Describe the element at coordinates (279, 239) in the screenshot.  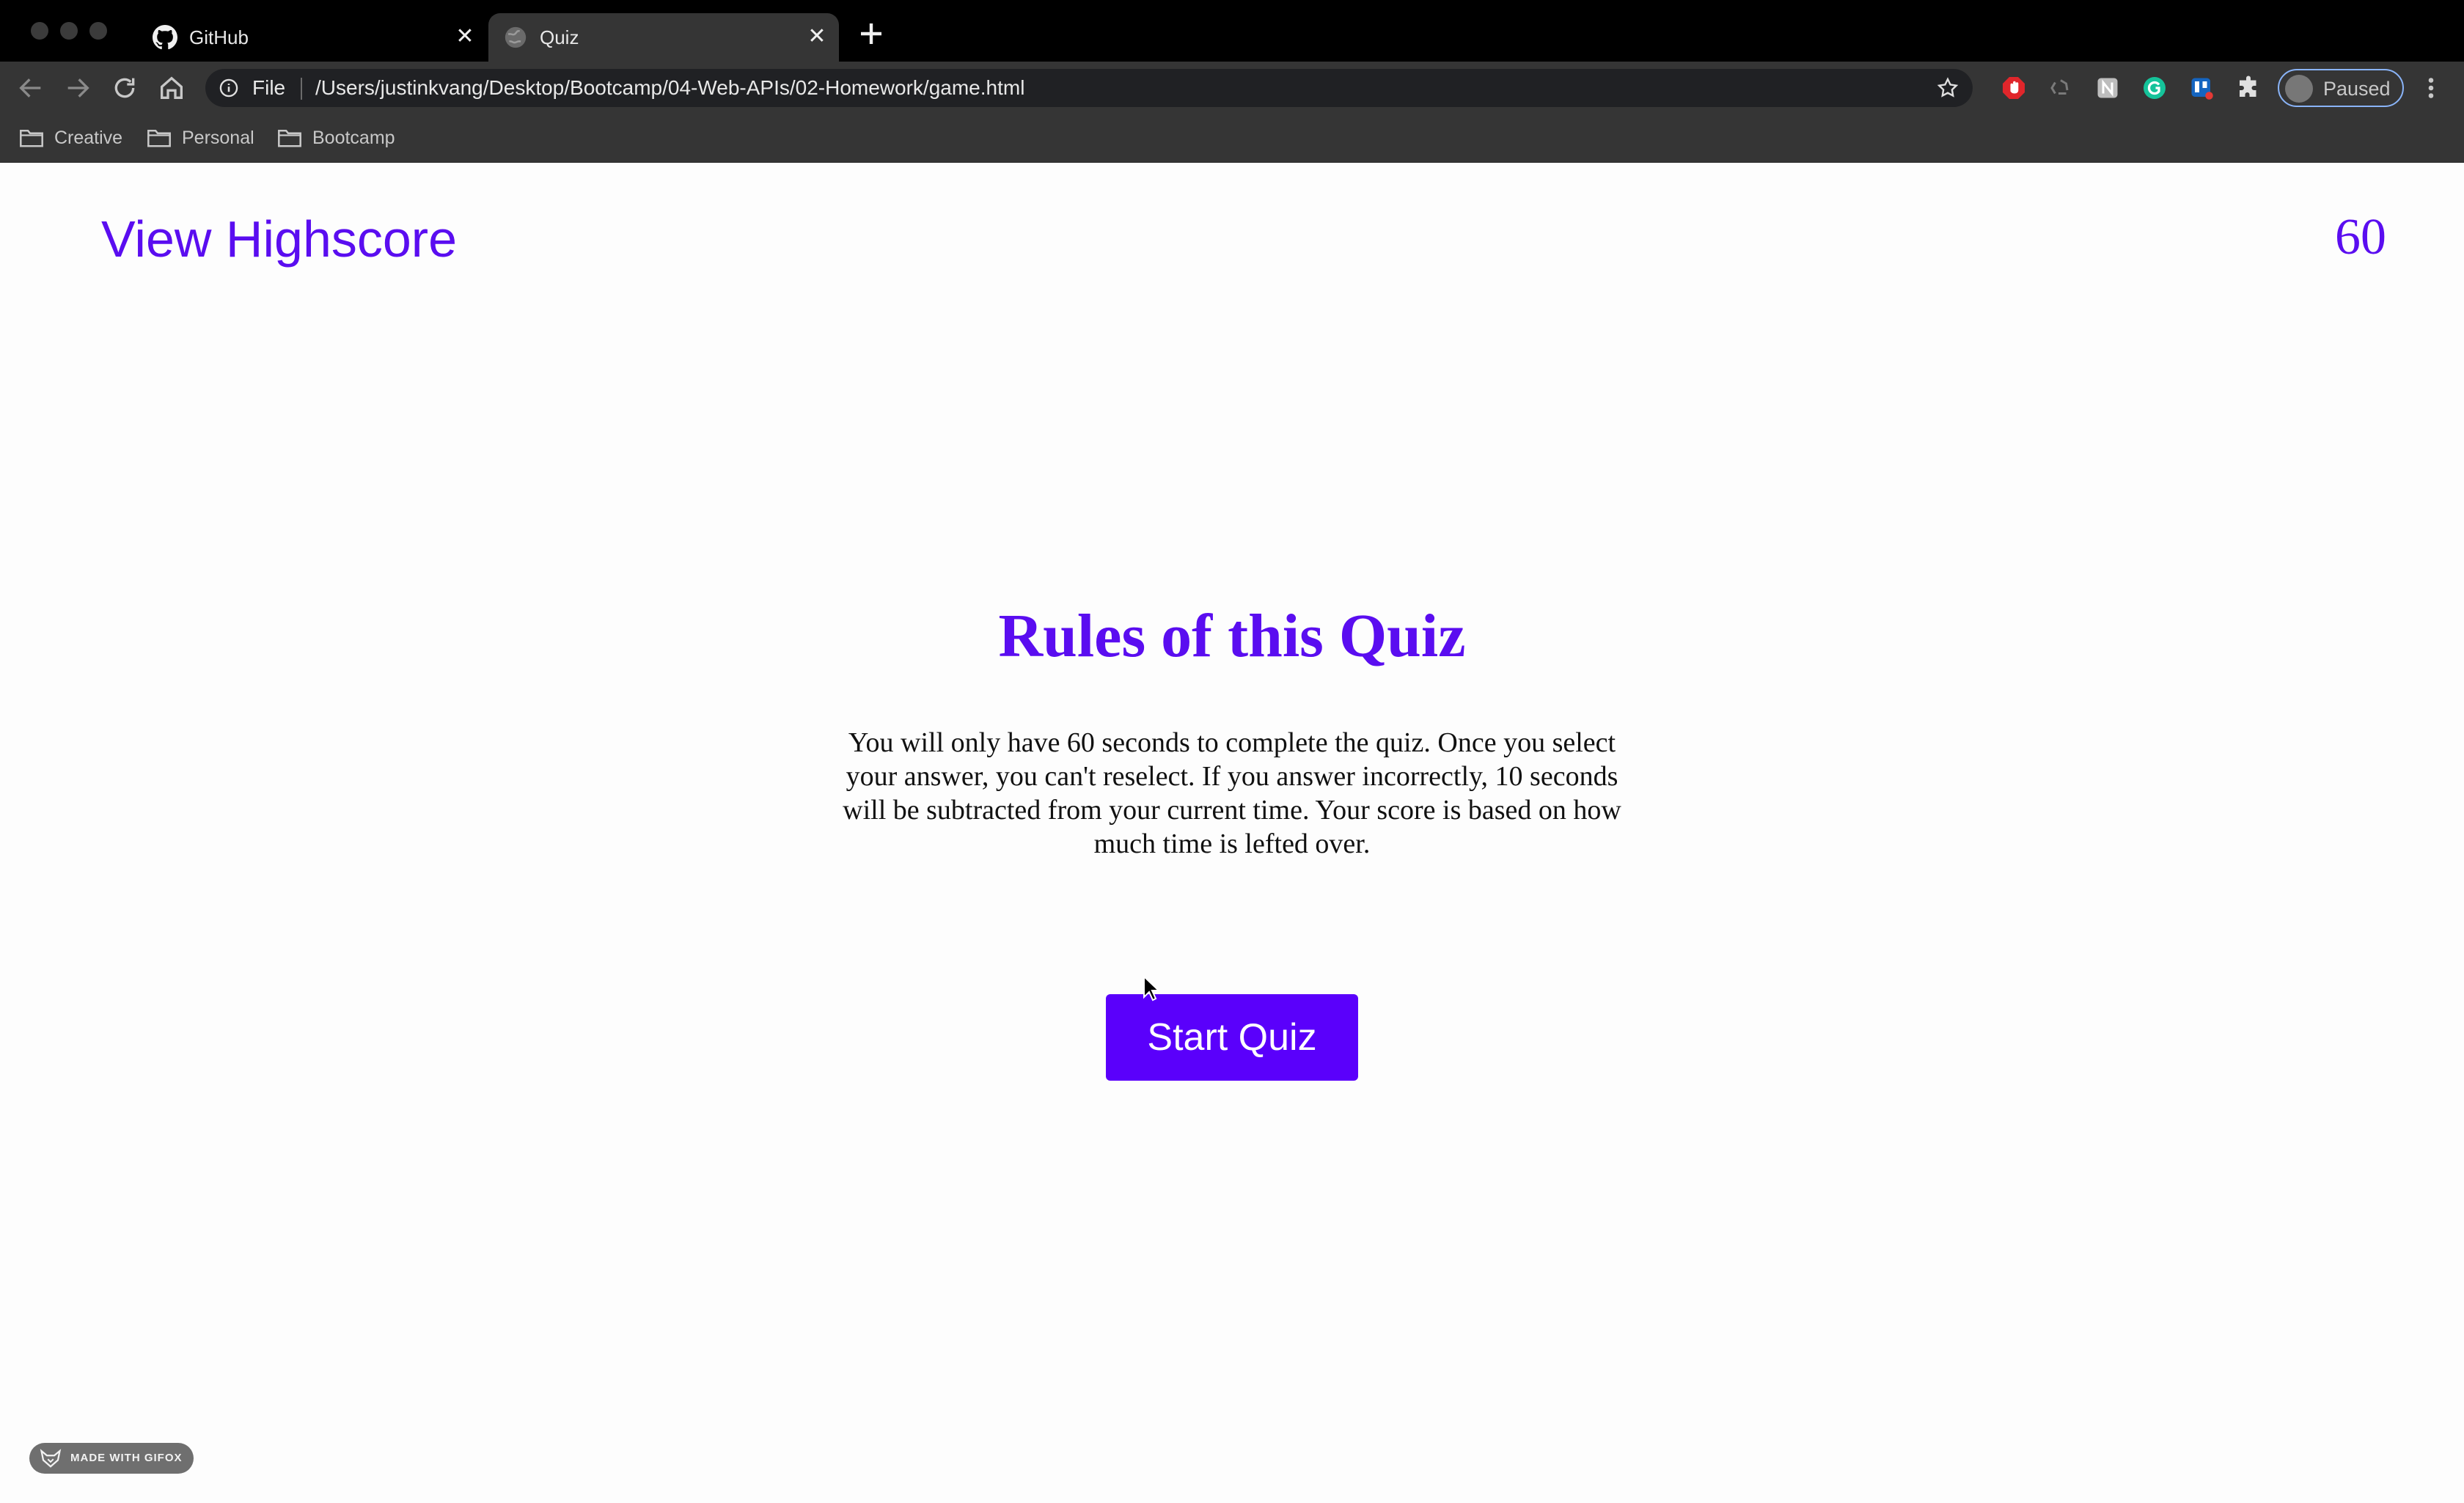
I see `view-highscore-link: View Highscore` at that location.